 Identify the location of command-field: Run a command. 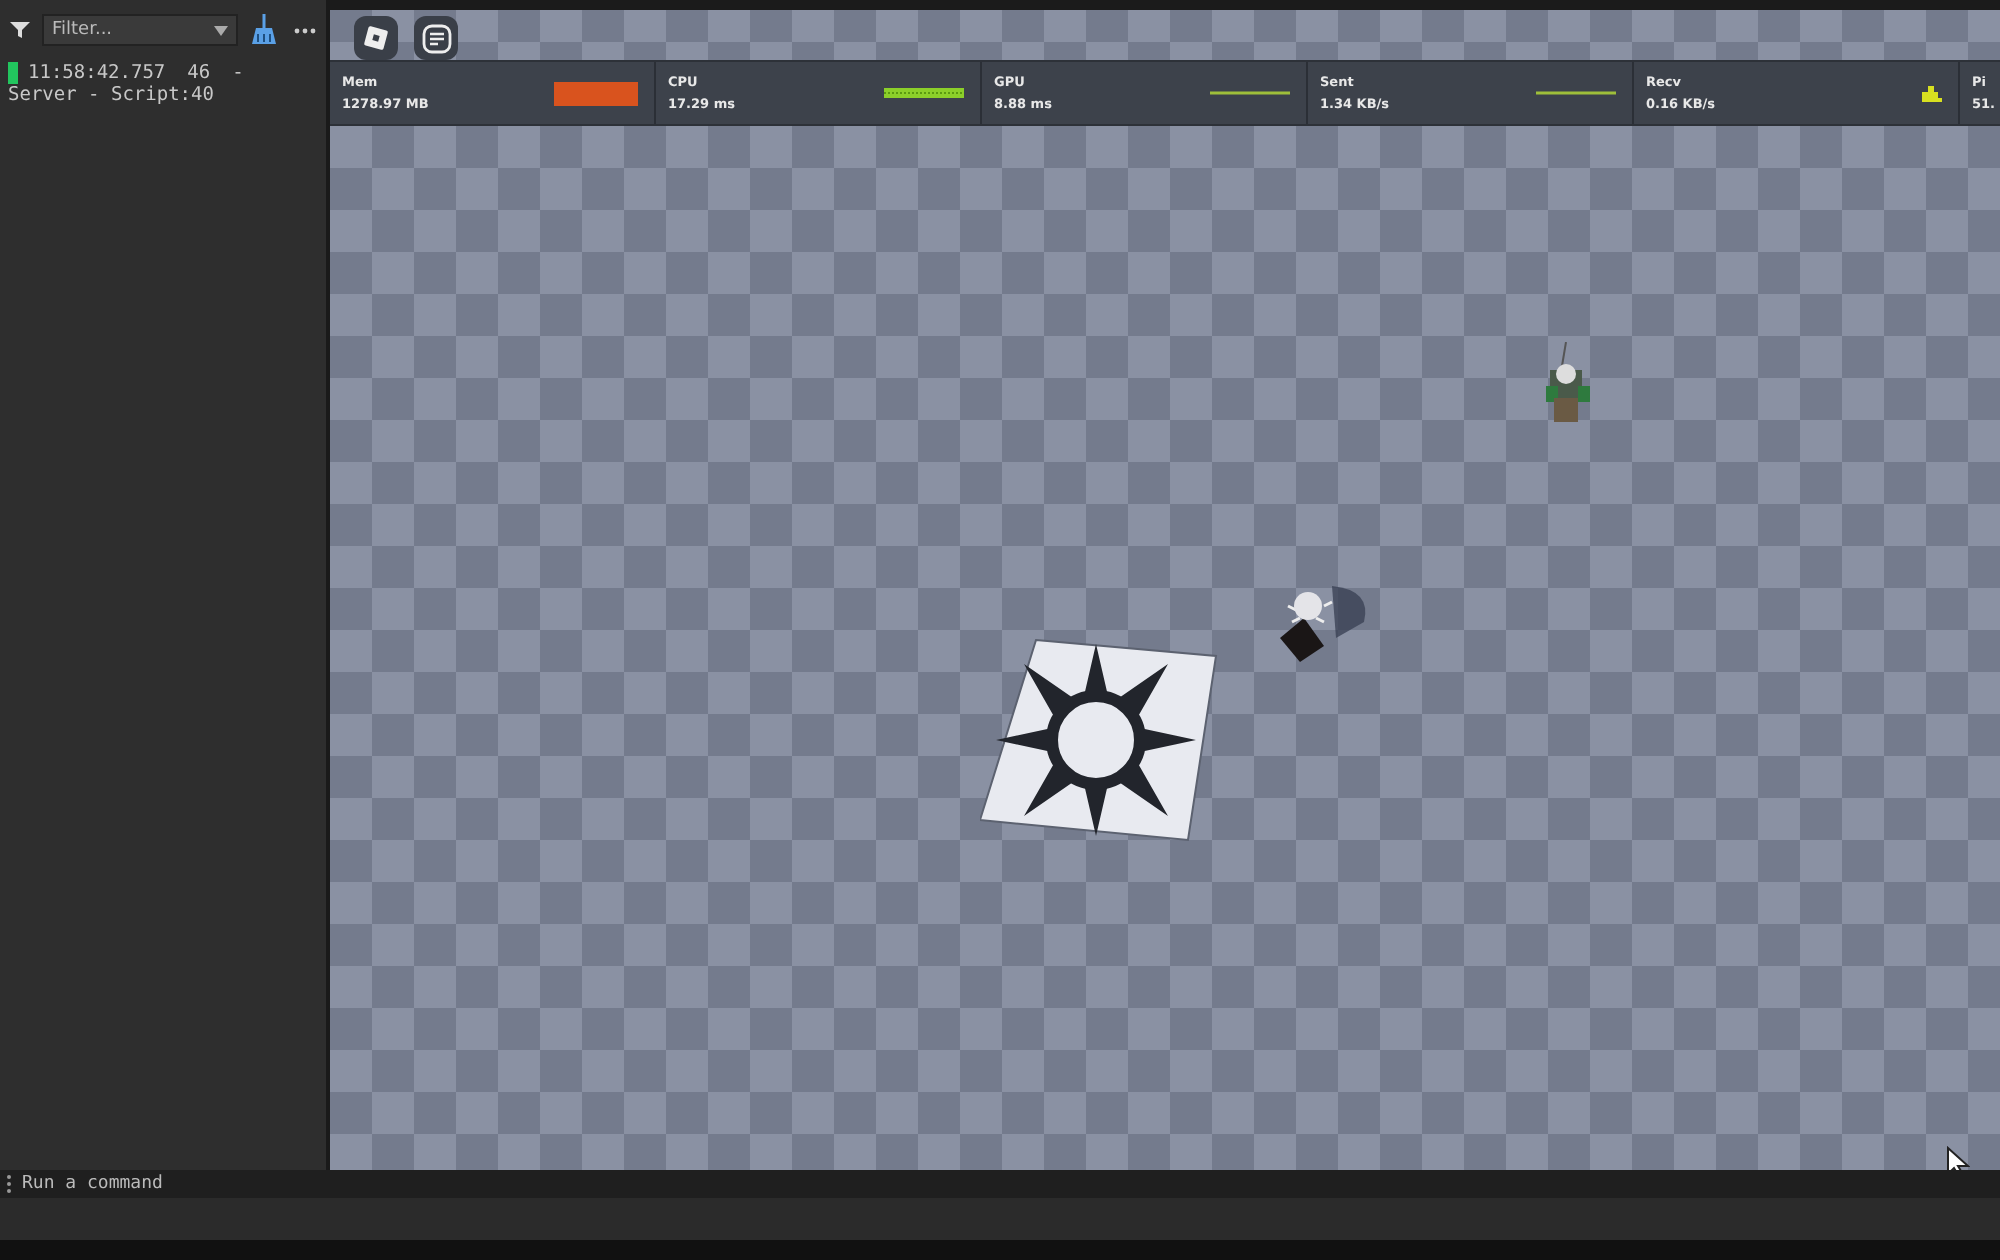
(1000, 1184).